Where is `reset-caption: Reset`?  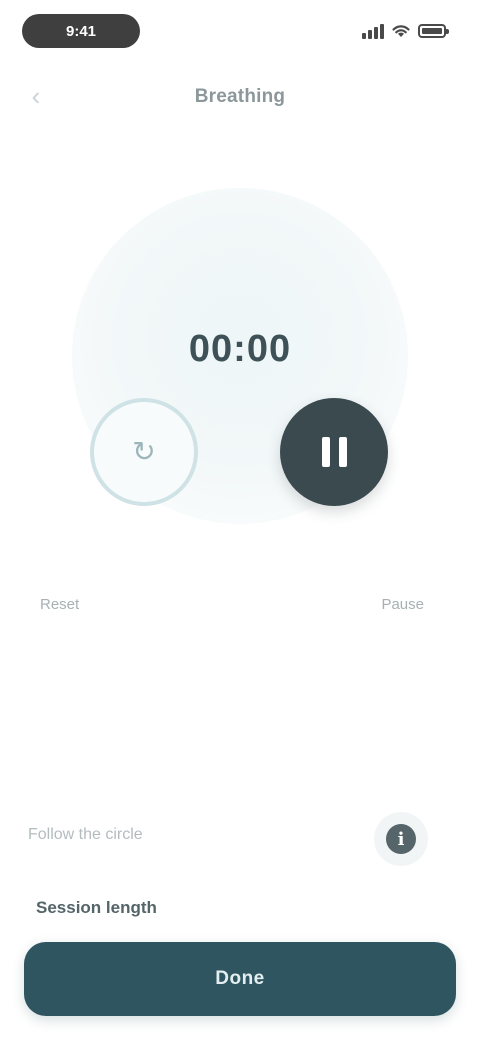 reset-caption: Reset is located at coordinates (60, 604).